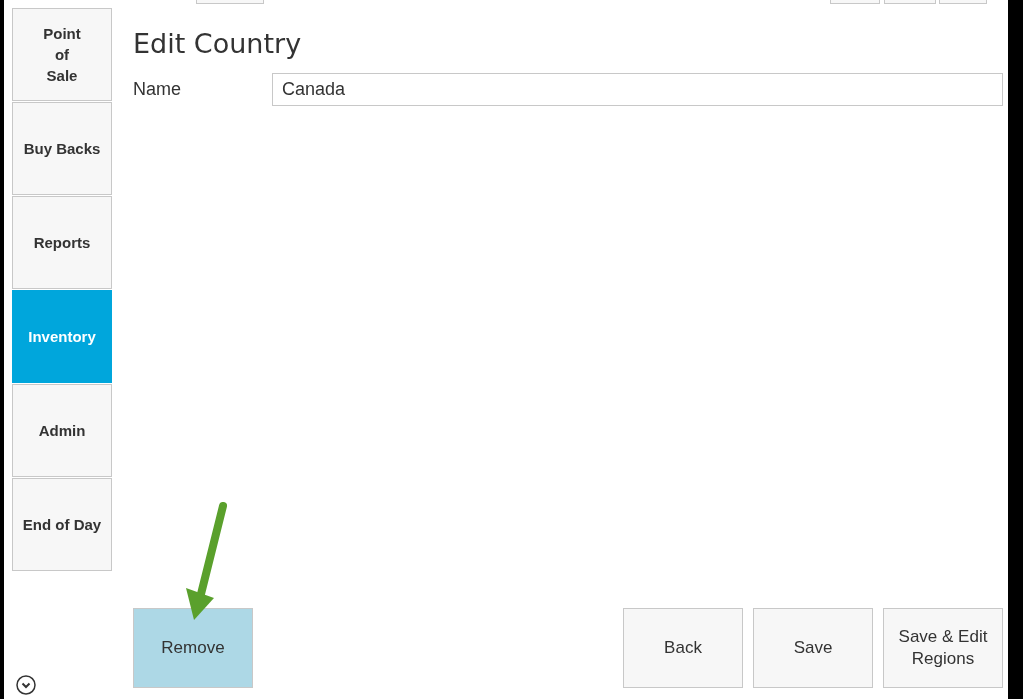 The image size is (1023, 699). I want to click on sidebar-item: Reports, so click(62, 242).